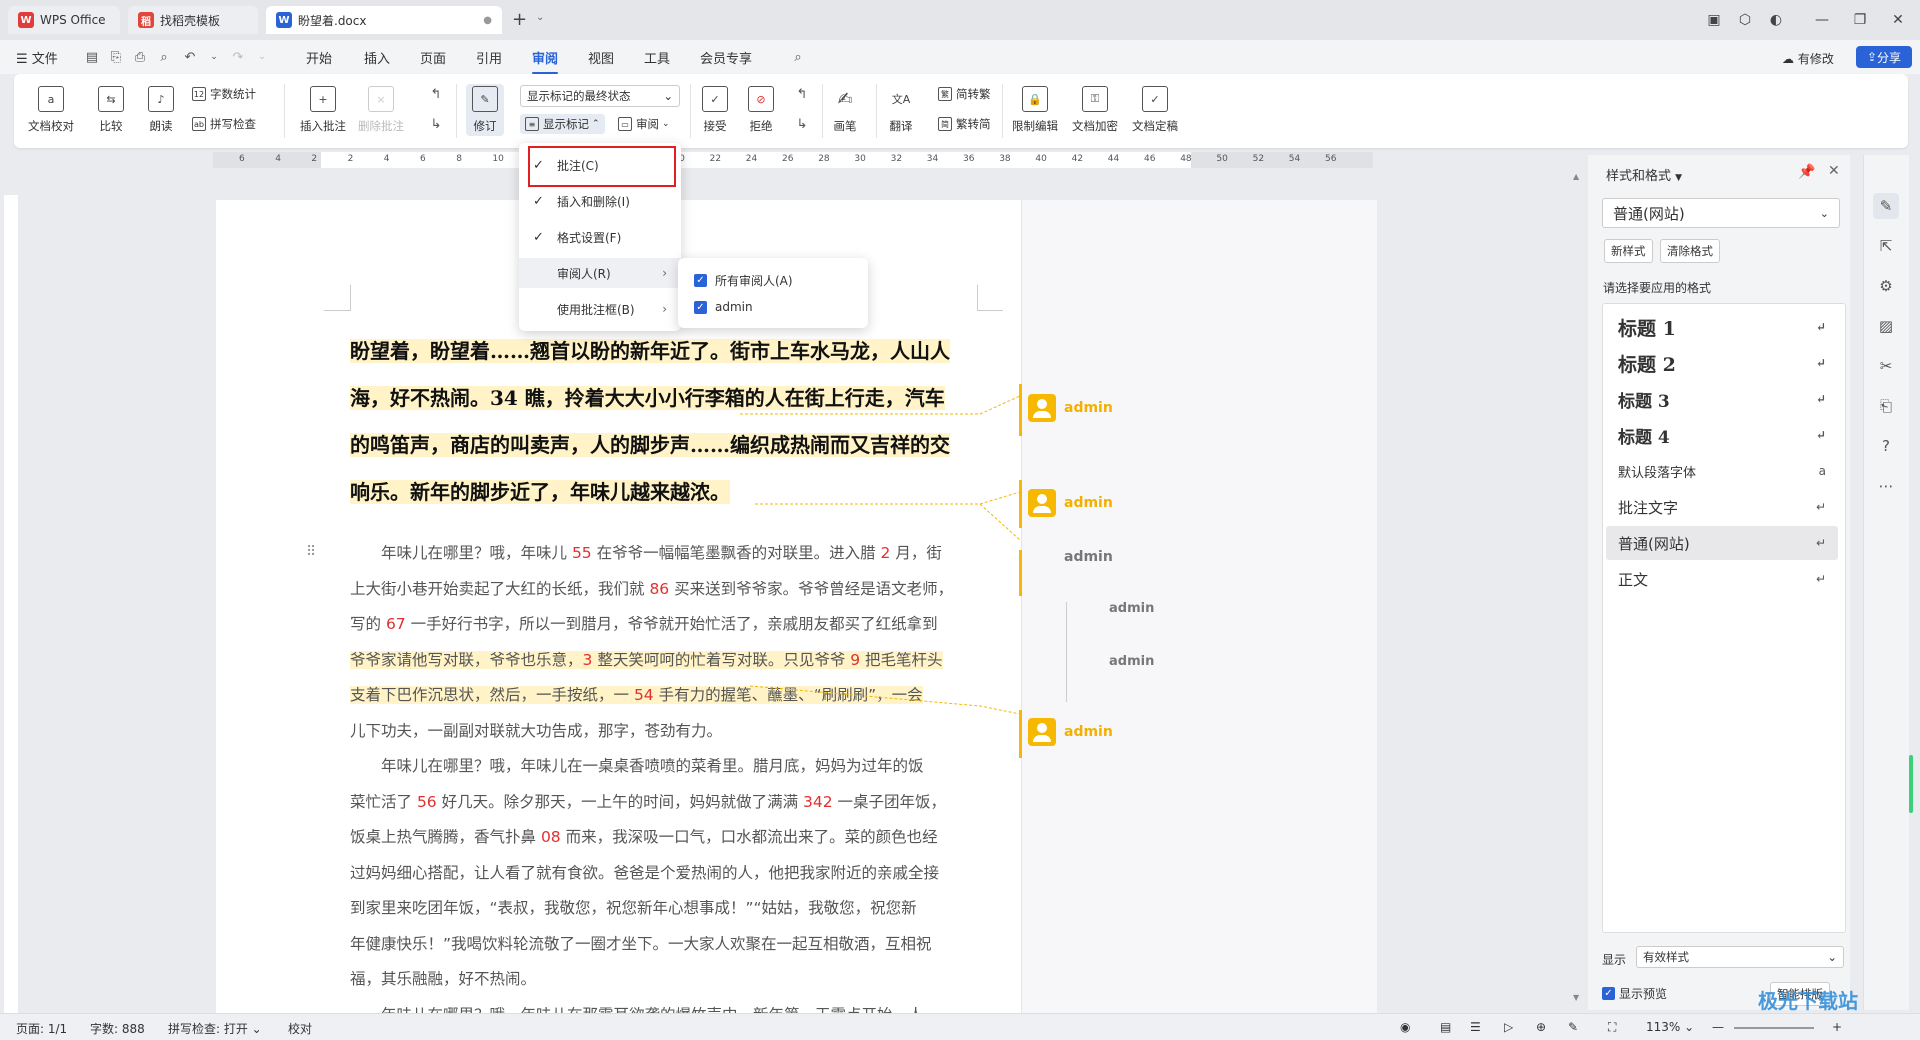 This screenshot has width=1920, height=1040. What do you see at coordinates (1886, 486) in the screenshot?
I see `more-icon: ⋯` at bounding box center [1886, 486].